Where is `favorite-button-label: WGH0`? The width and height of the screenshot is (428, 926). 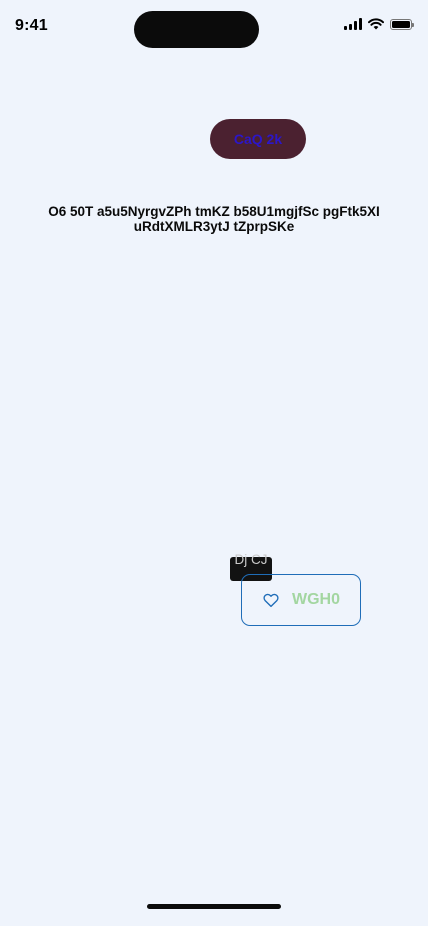 favorite-button-label: WGH0 is located at coordinates (316, 599).